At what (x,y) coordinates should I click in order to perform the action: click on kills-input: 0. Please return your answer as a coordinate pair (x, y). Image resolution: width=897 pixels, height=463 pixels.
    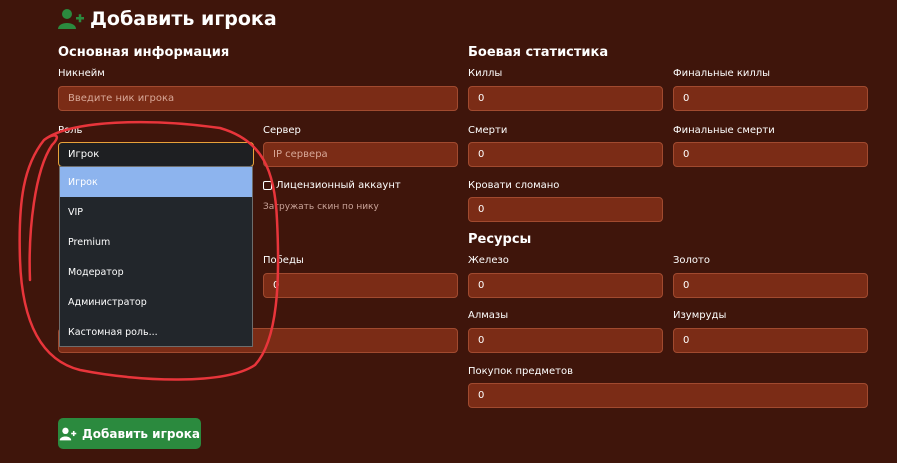
    Looking at the image, I should click on (565, 98).